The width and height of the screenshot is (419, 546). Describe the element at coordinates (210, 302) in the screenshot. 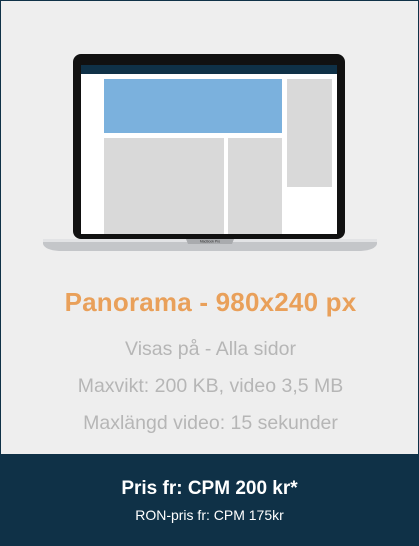

I see `product-title: Panorama - 980x240 px` at that location.